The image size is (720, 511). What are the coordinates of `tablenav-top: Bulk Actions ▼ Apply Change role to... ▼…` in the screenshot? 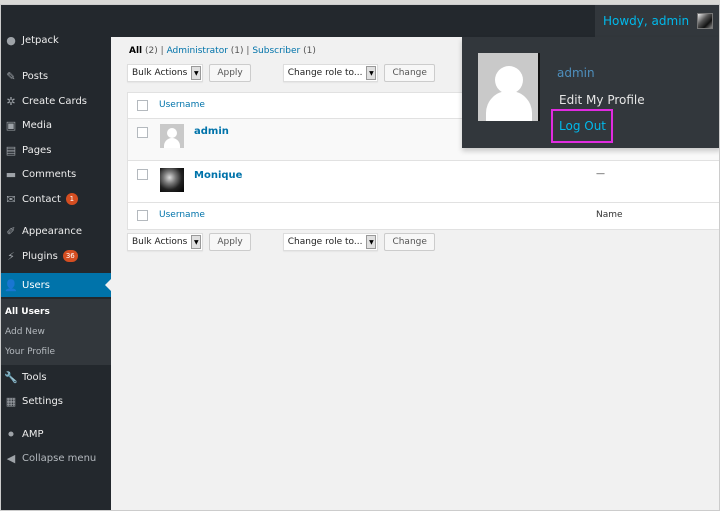 It's located at (281, 74).